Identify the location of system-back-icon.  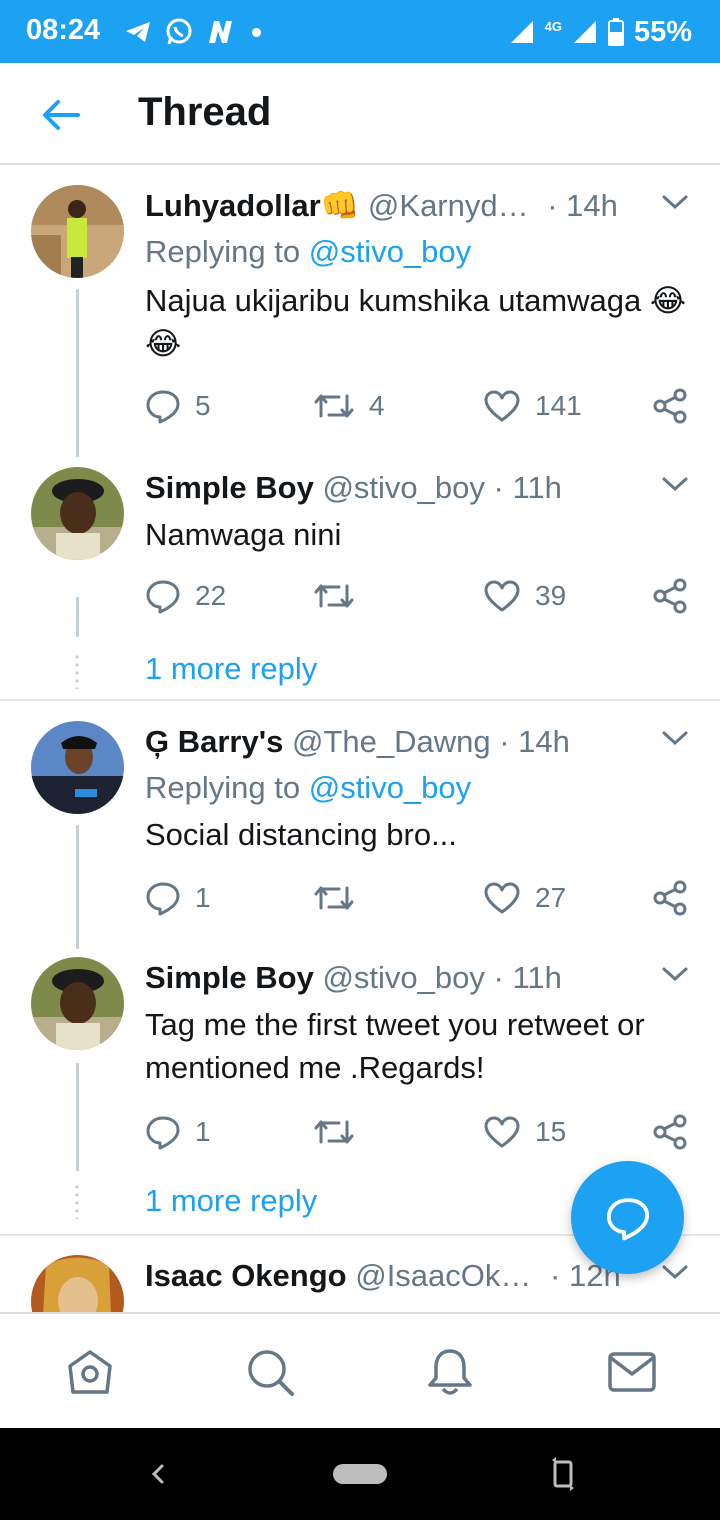
(158, 1474).